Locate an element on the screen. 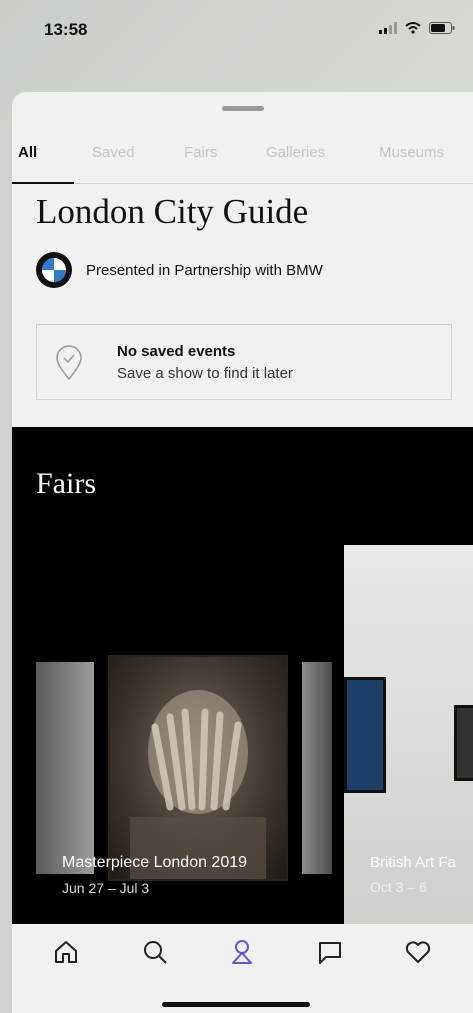  fair-date: Oct 3 – 6 is located at coordinates (398, 887).